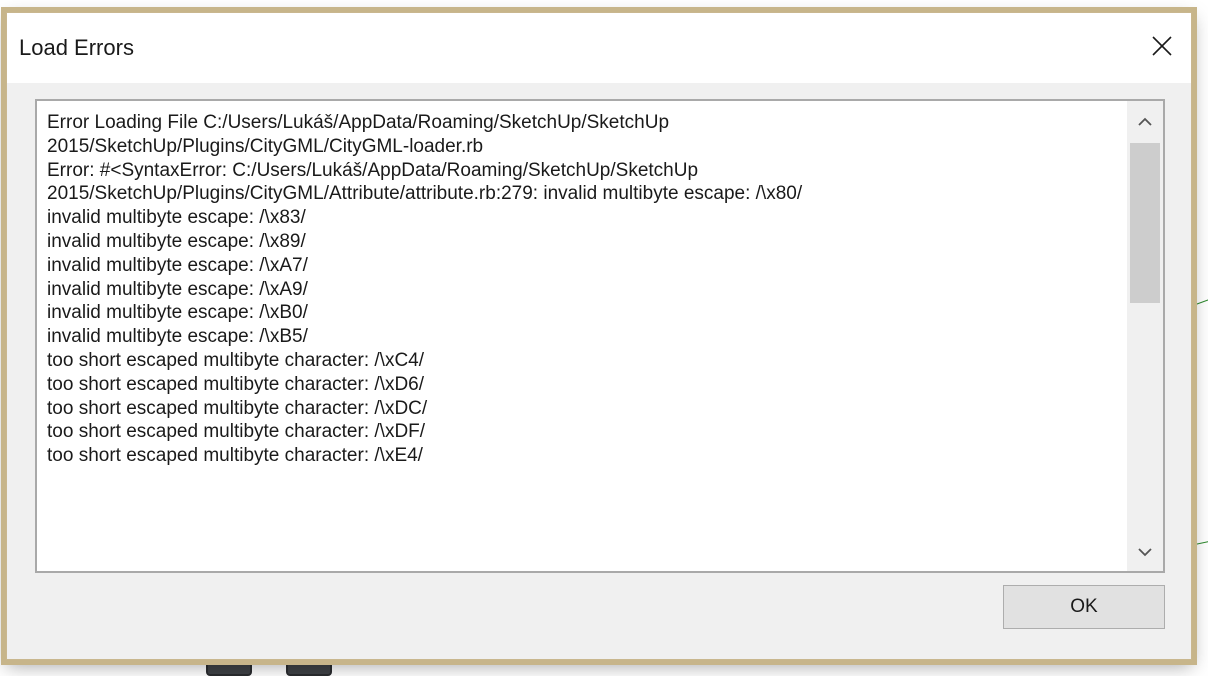  I want to click on scroll-up-button, so click(1145, 121).